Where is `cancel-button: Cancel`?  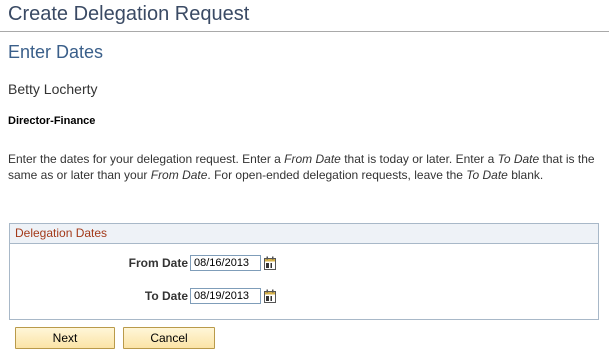 cancel-button: Cancel is located at coordinates (169, 338).